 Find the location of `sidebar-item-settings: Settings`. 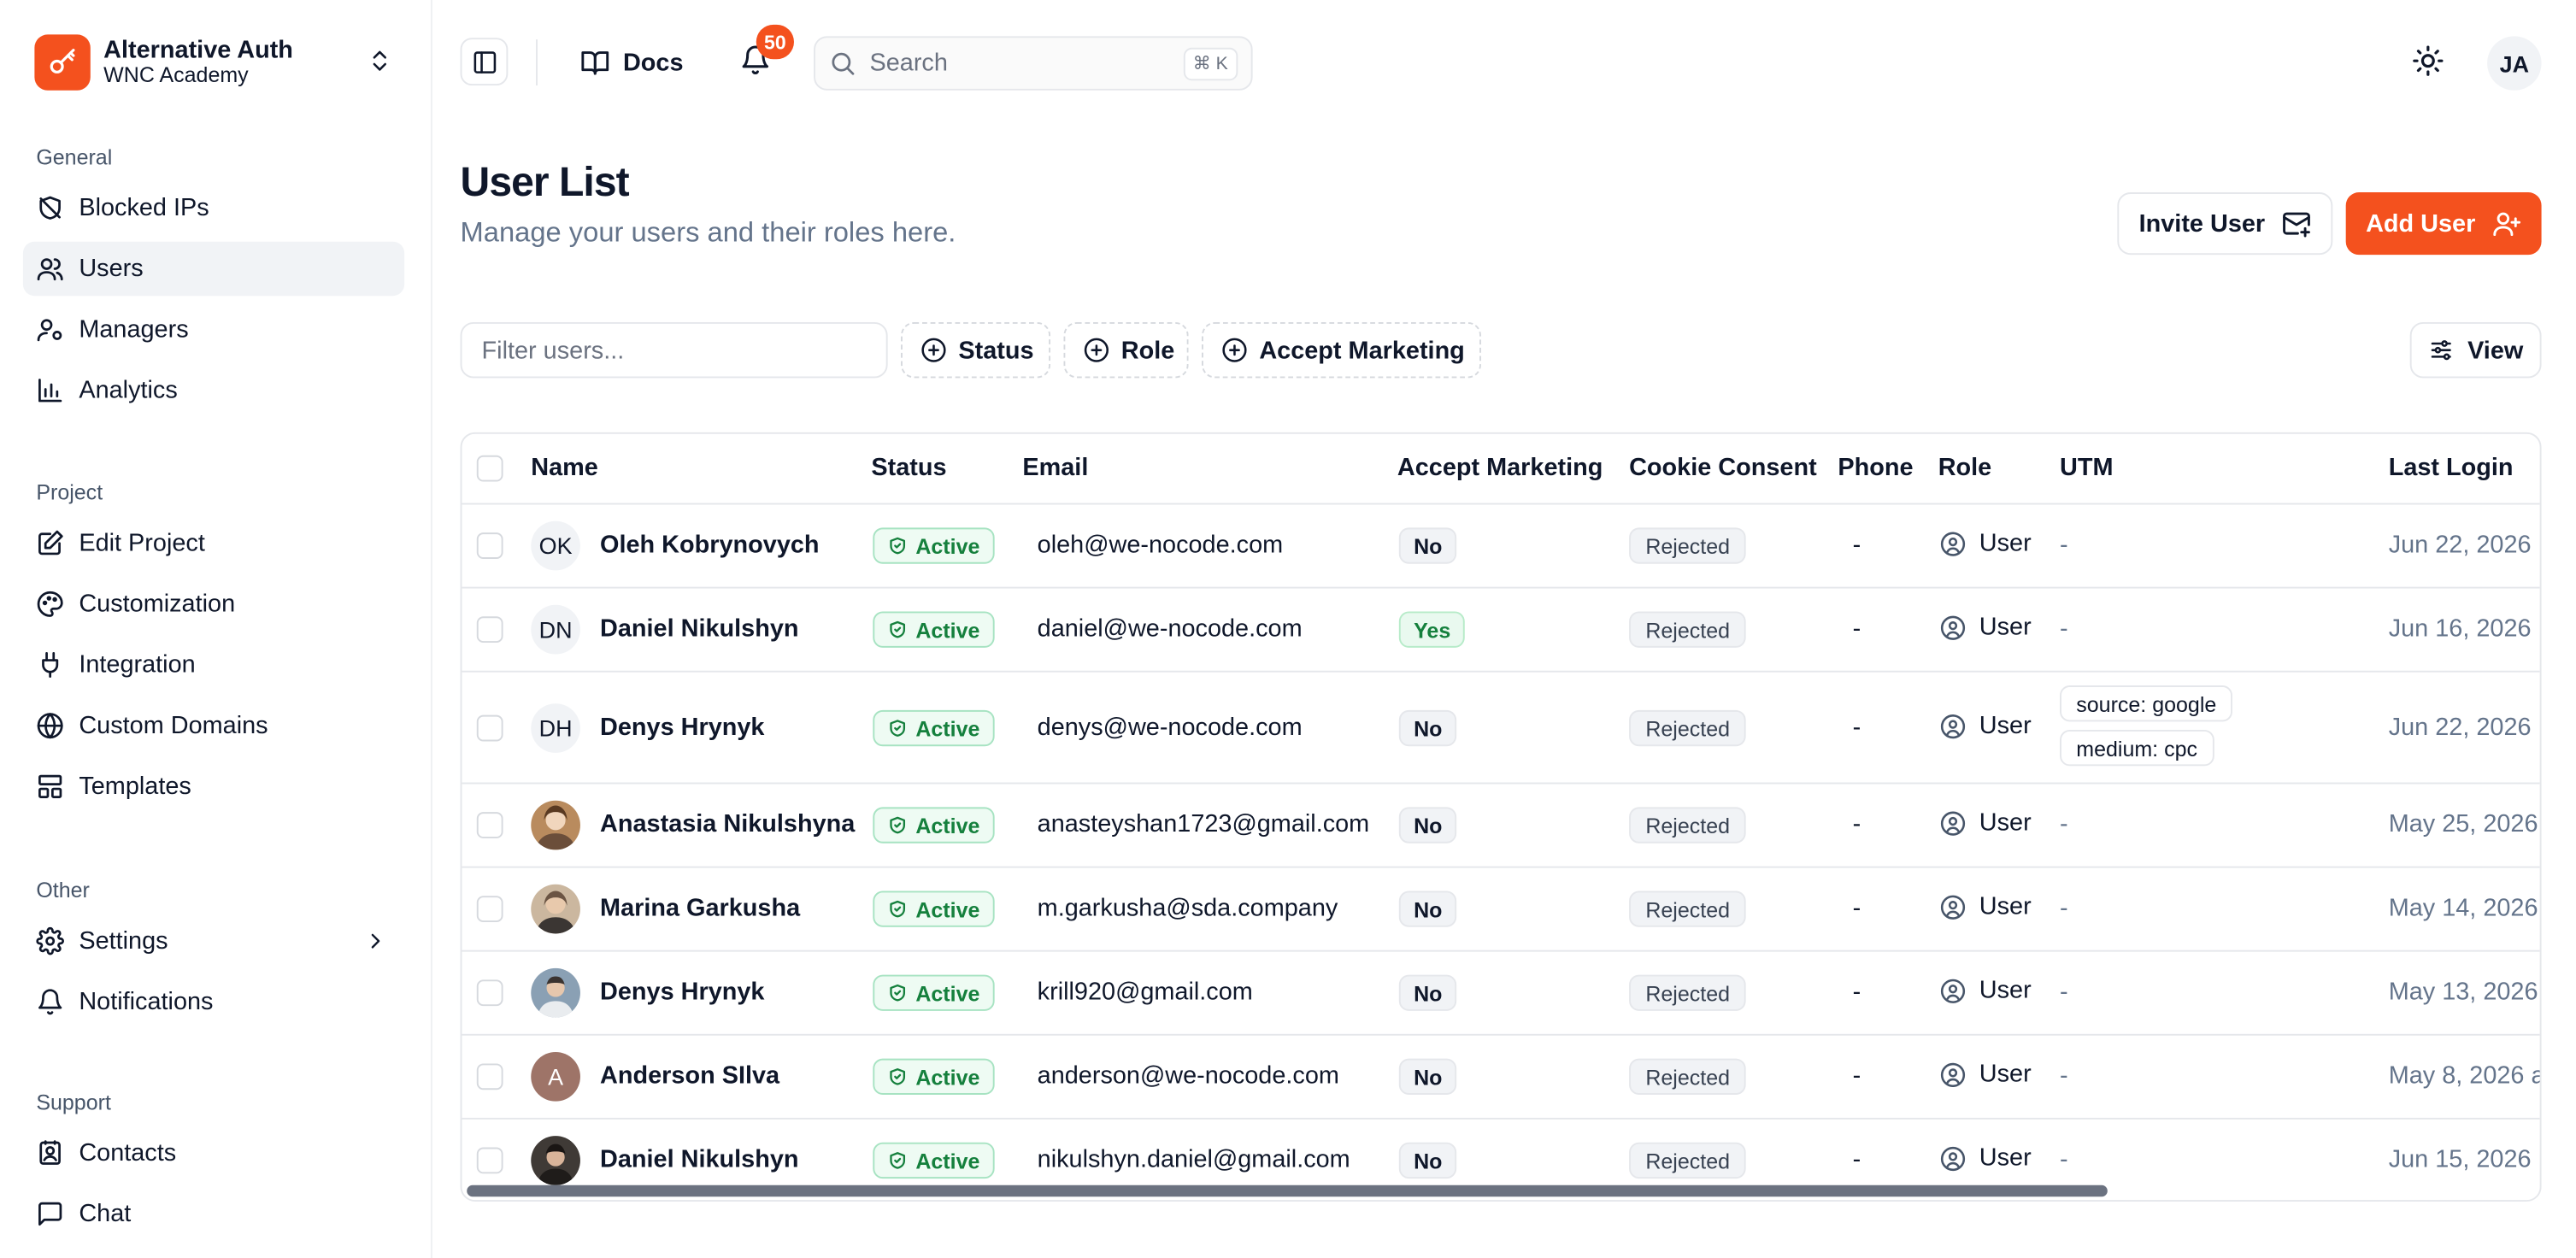

sidebar-item-settings: Settings is located at coordinates (213, 940).